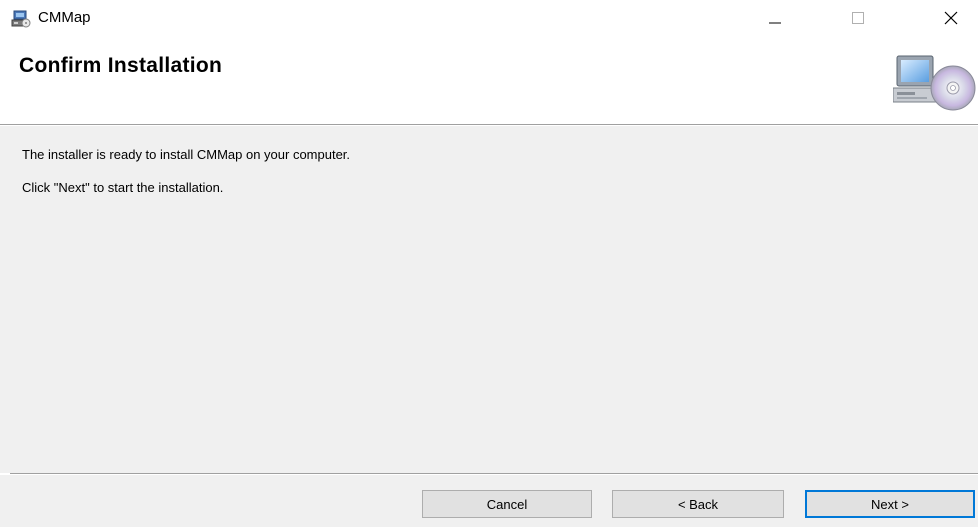 This screenshot has width=978, height=527. What do you see at coordinates (775, 18) in the screenshot?
I see `minimize-button` at bounding box center [775, 18].